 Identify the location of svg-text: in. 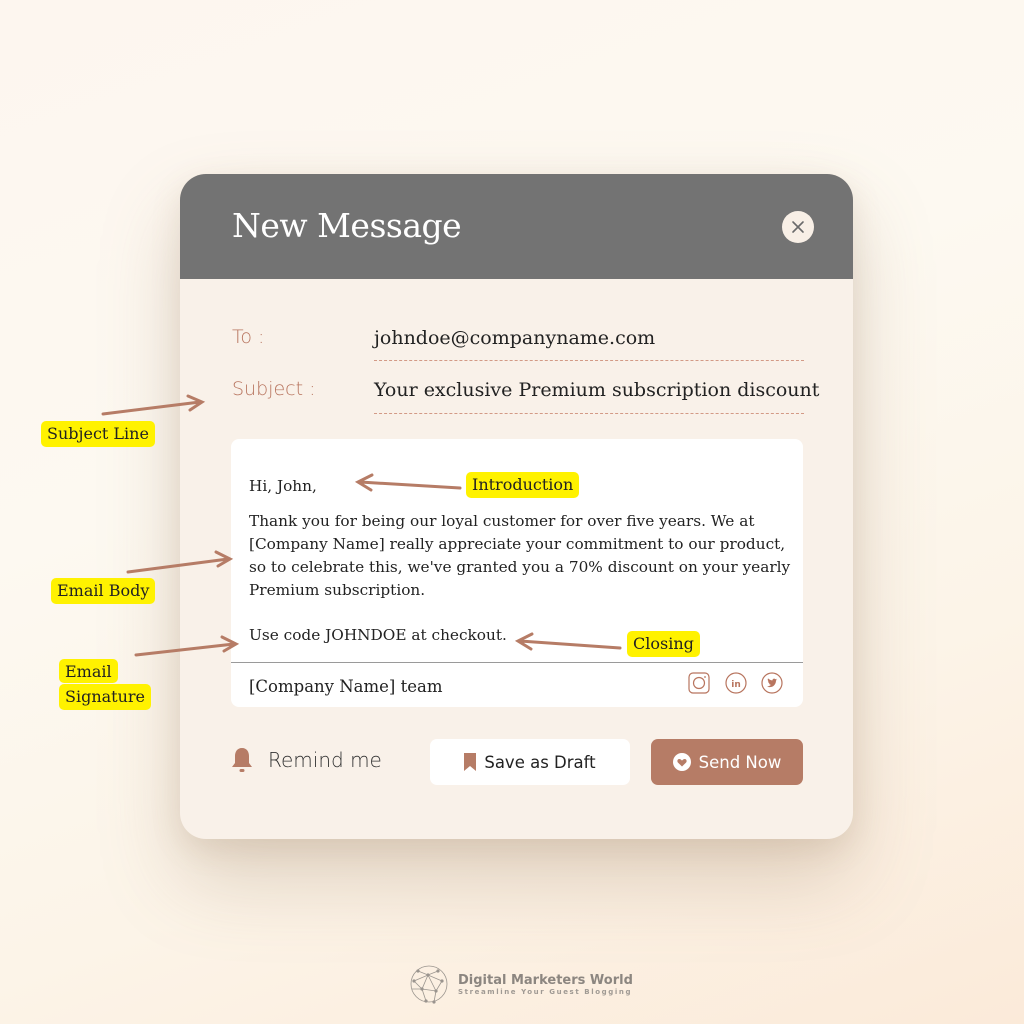
(736, 685).